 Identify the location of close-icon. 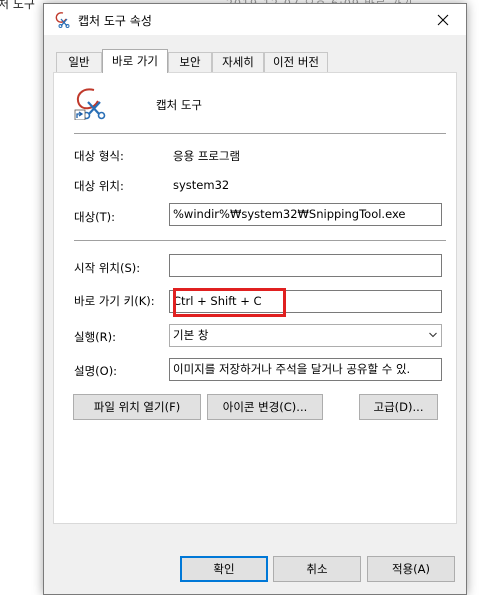
(443, 19).